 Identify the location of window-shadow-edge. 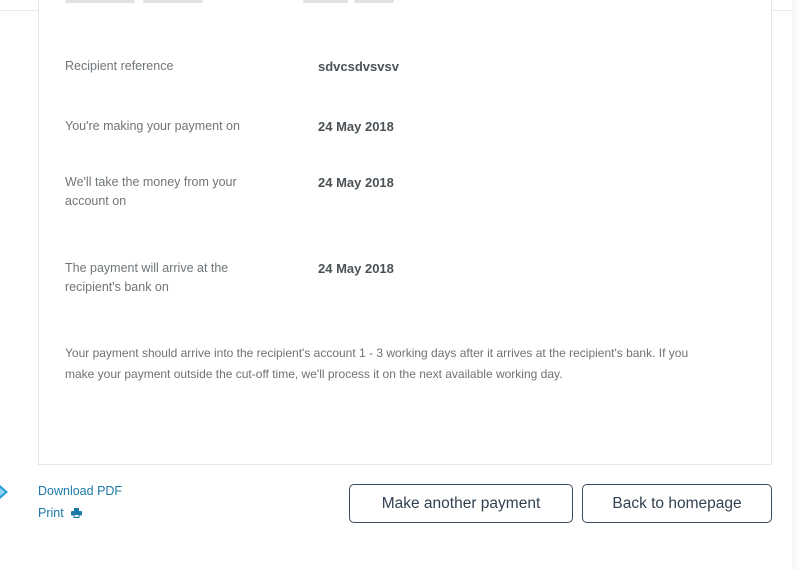
(796, 284).